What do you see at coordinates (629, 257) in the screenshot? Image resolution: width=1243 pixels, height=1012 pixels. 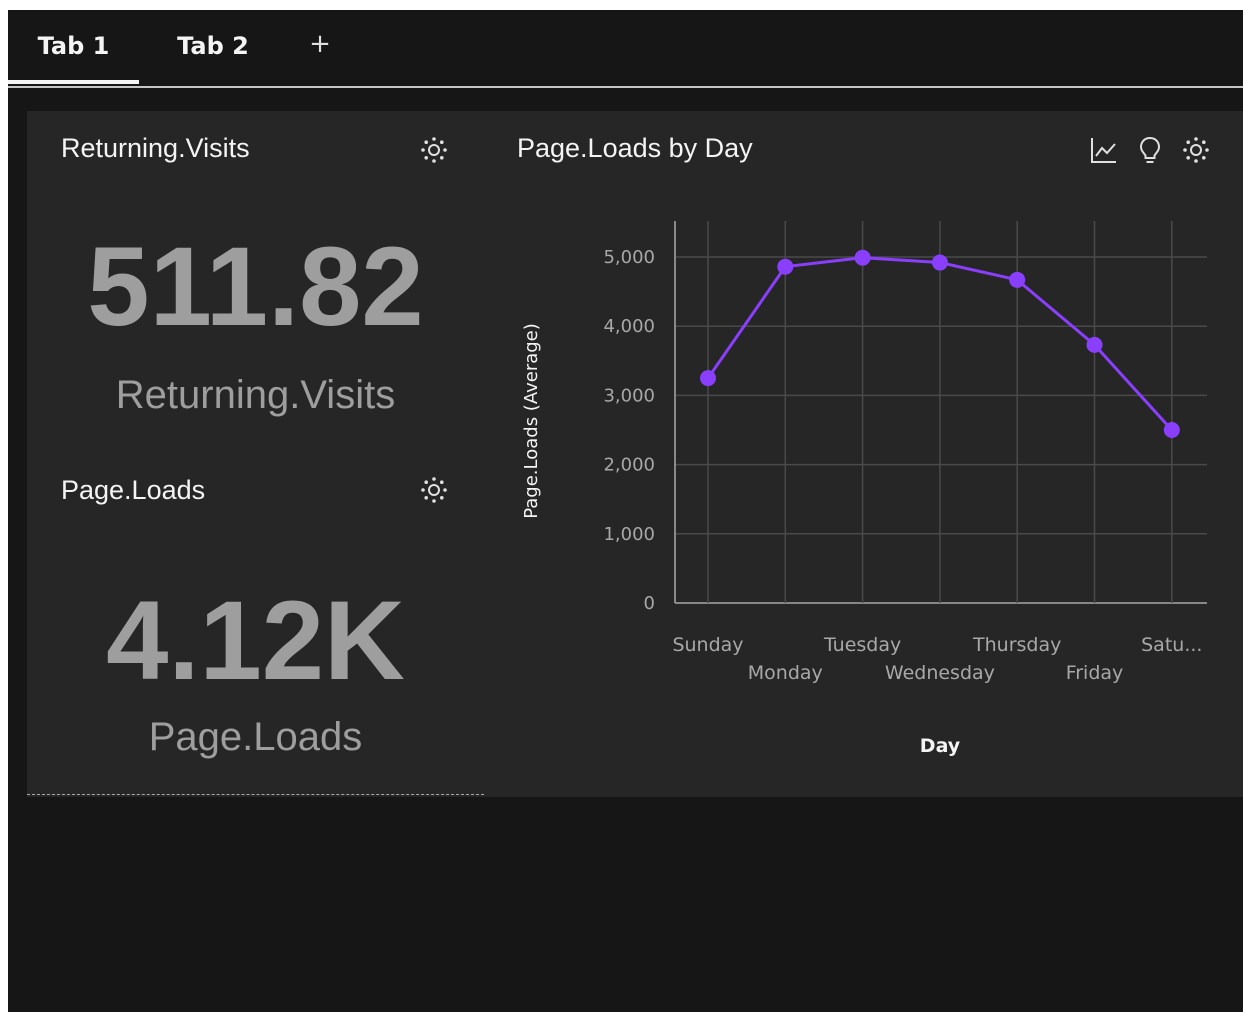 I see `y-tick-label: 5,000` at bounding box center [629, 257].